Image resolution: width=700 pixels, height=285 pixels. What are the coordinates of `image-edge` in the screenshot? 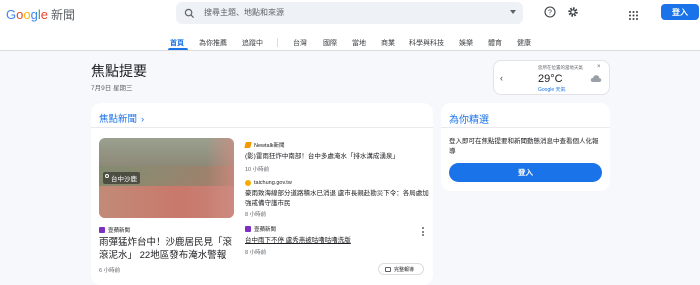 It's located at (220, 178).